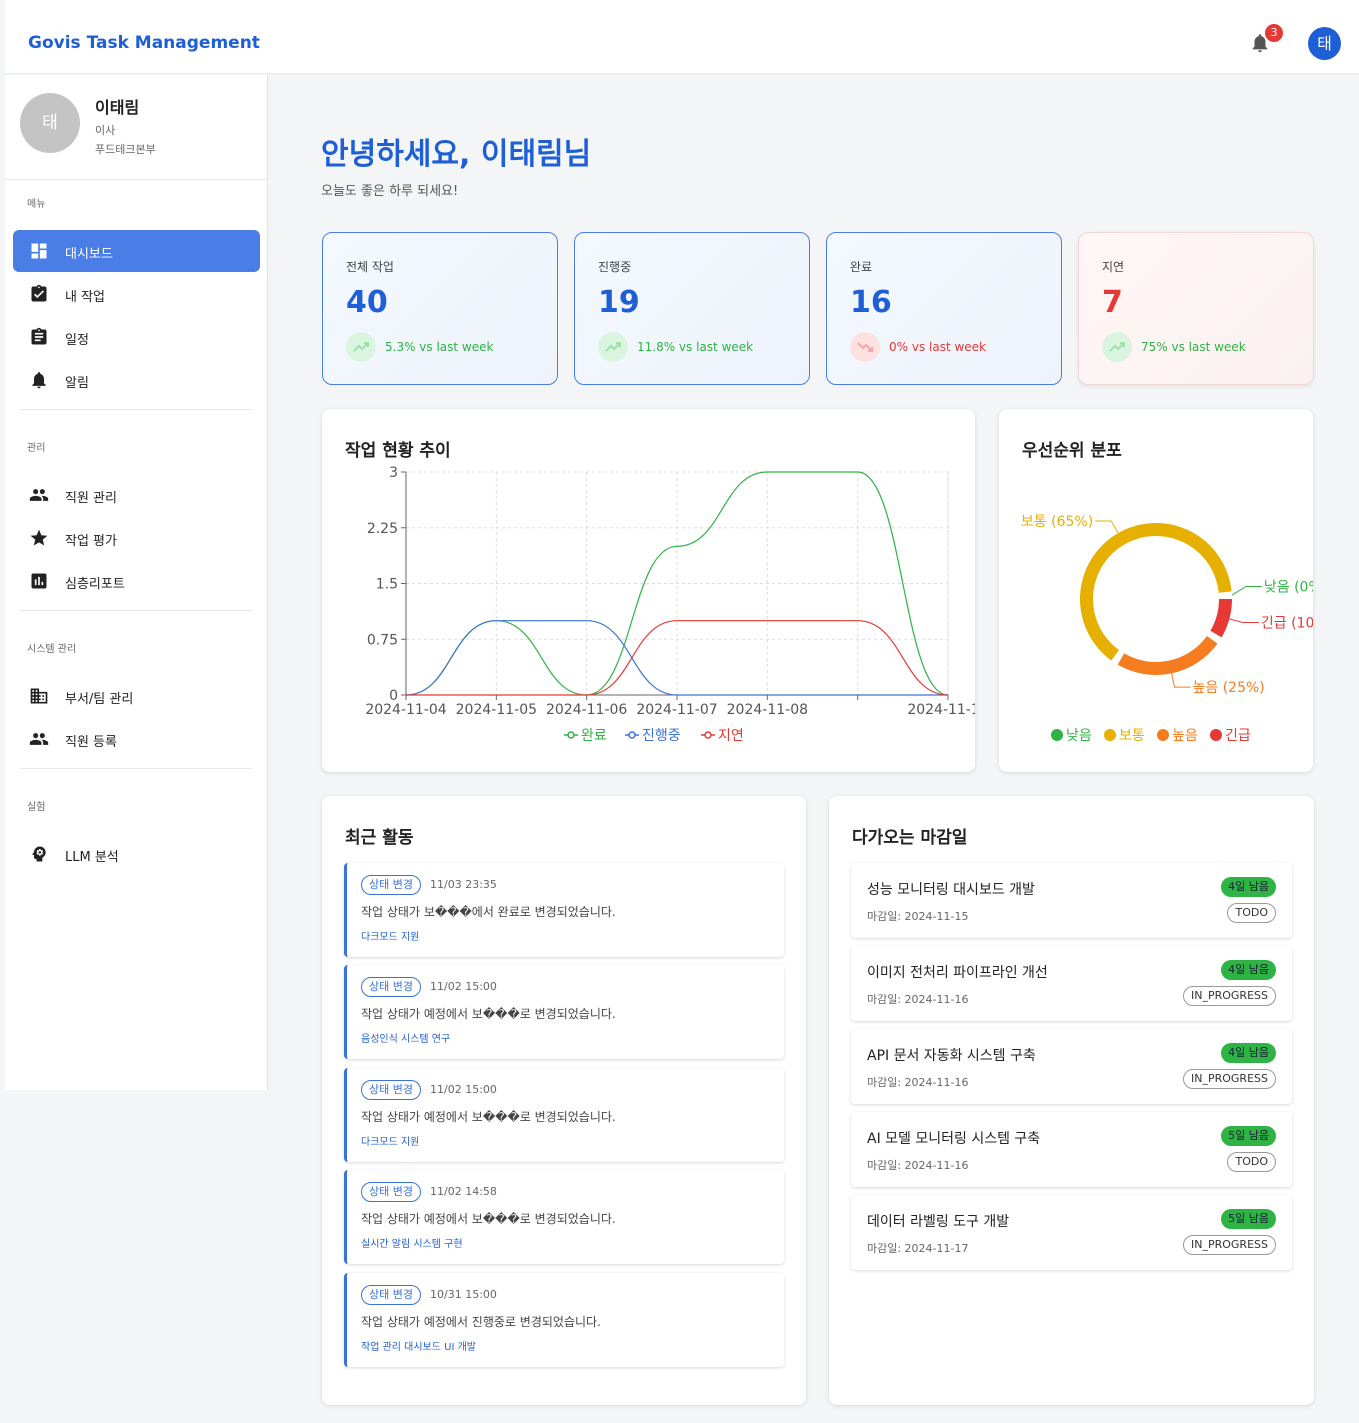  What do you see at coordinates (1246, 591) in the screenshot?
I see `callout-line` at bounding box center [1246, 591].